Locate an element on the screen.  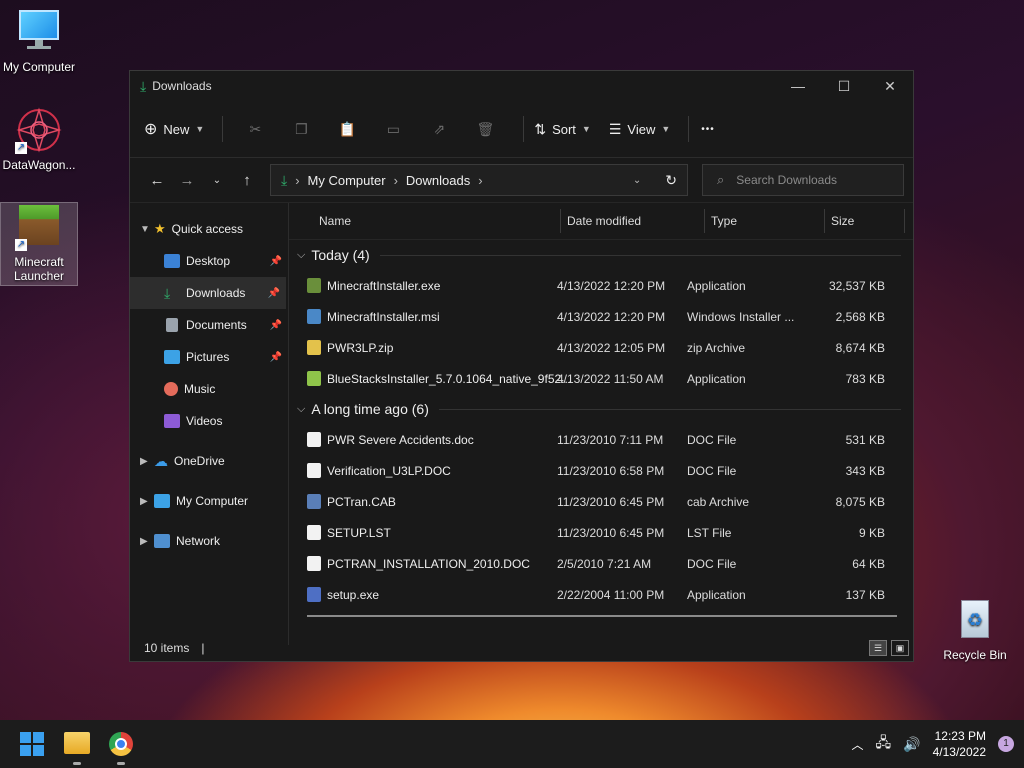
window-title: Downloads is located at coordinates (182, 86).